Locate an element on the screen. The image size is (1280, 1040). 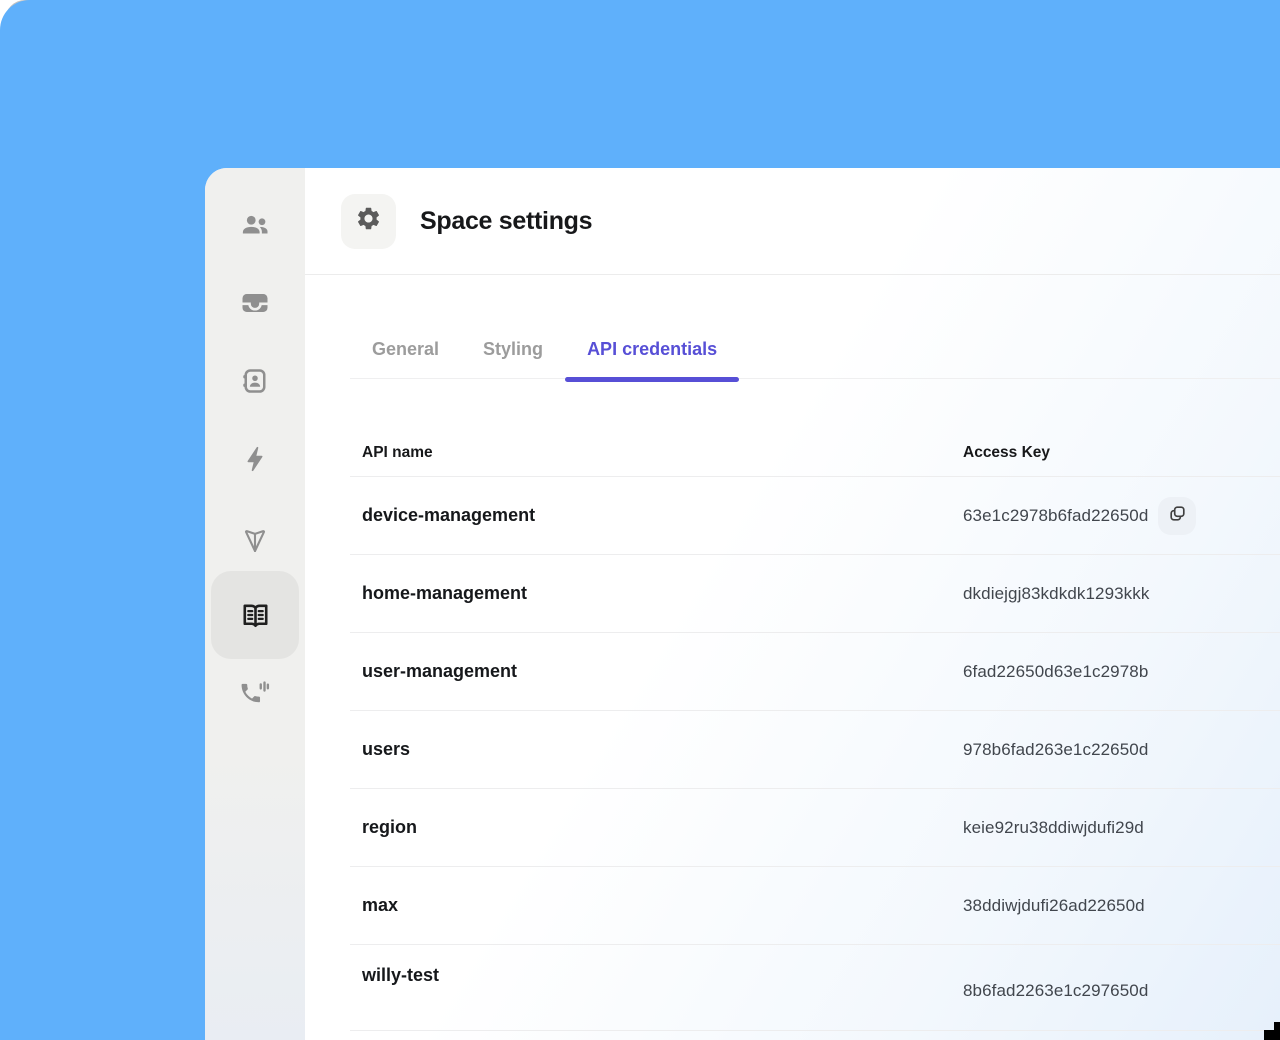
table-row: willy-test 8b6fad2263e1c297650d is located at coordinates (815, 988).